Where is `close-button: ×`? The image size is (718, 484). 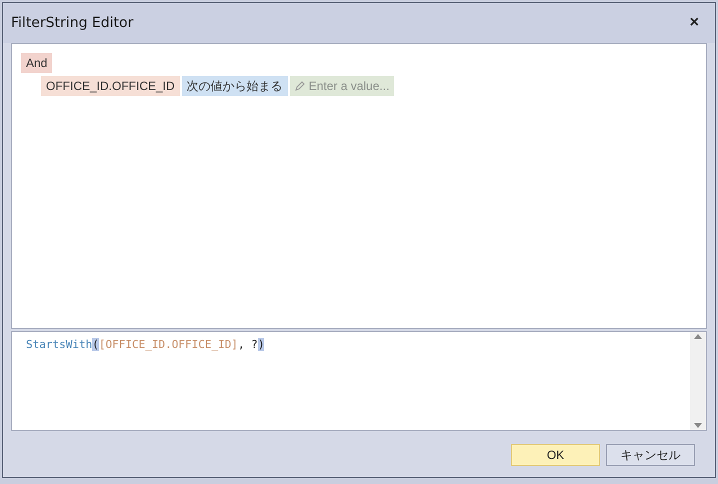
close-button: × is located at coordinates (694, 23).